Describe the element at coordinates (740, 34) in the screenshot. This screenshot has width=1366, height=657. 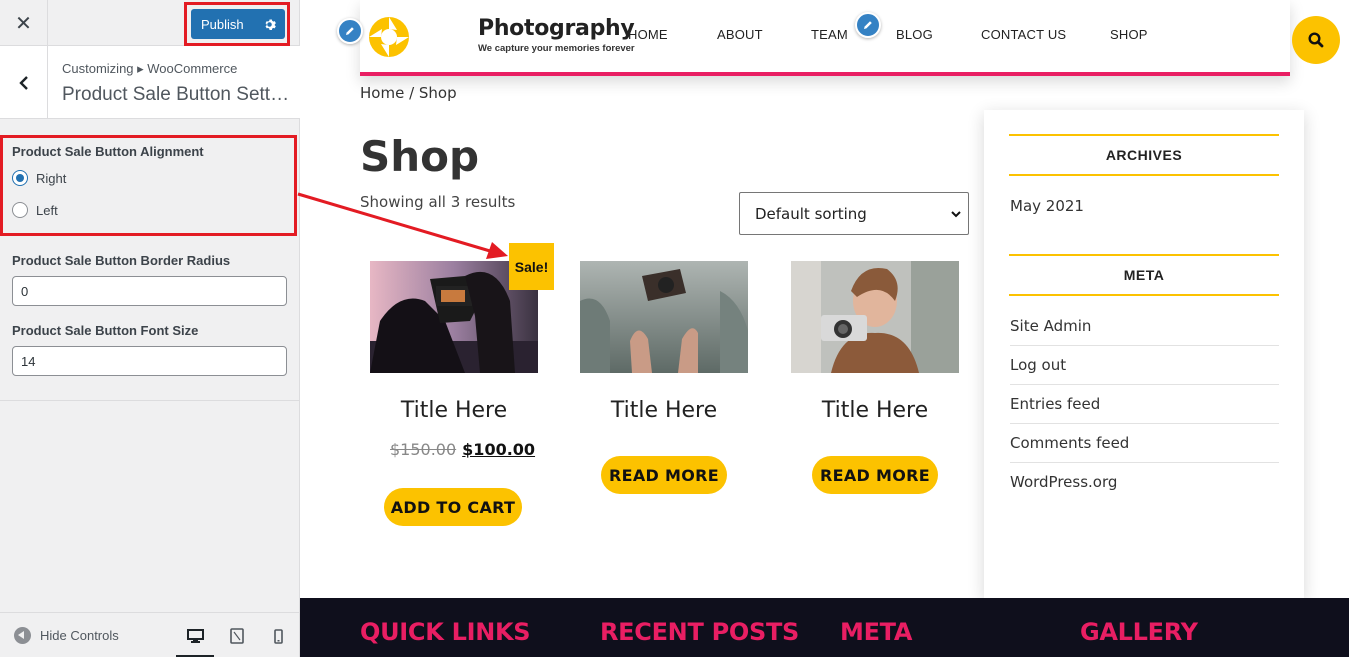
I see `nav-about: ABOUT` at that location.